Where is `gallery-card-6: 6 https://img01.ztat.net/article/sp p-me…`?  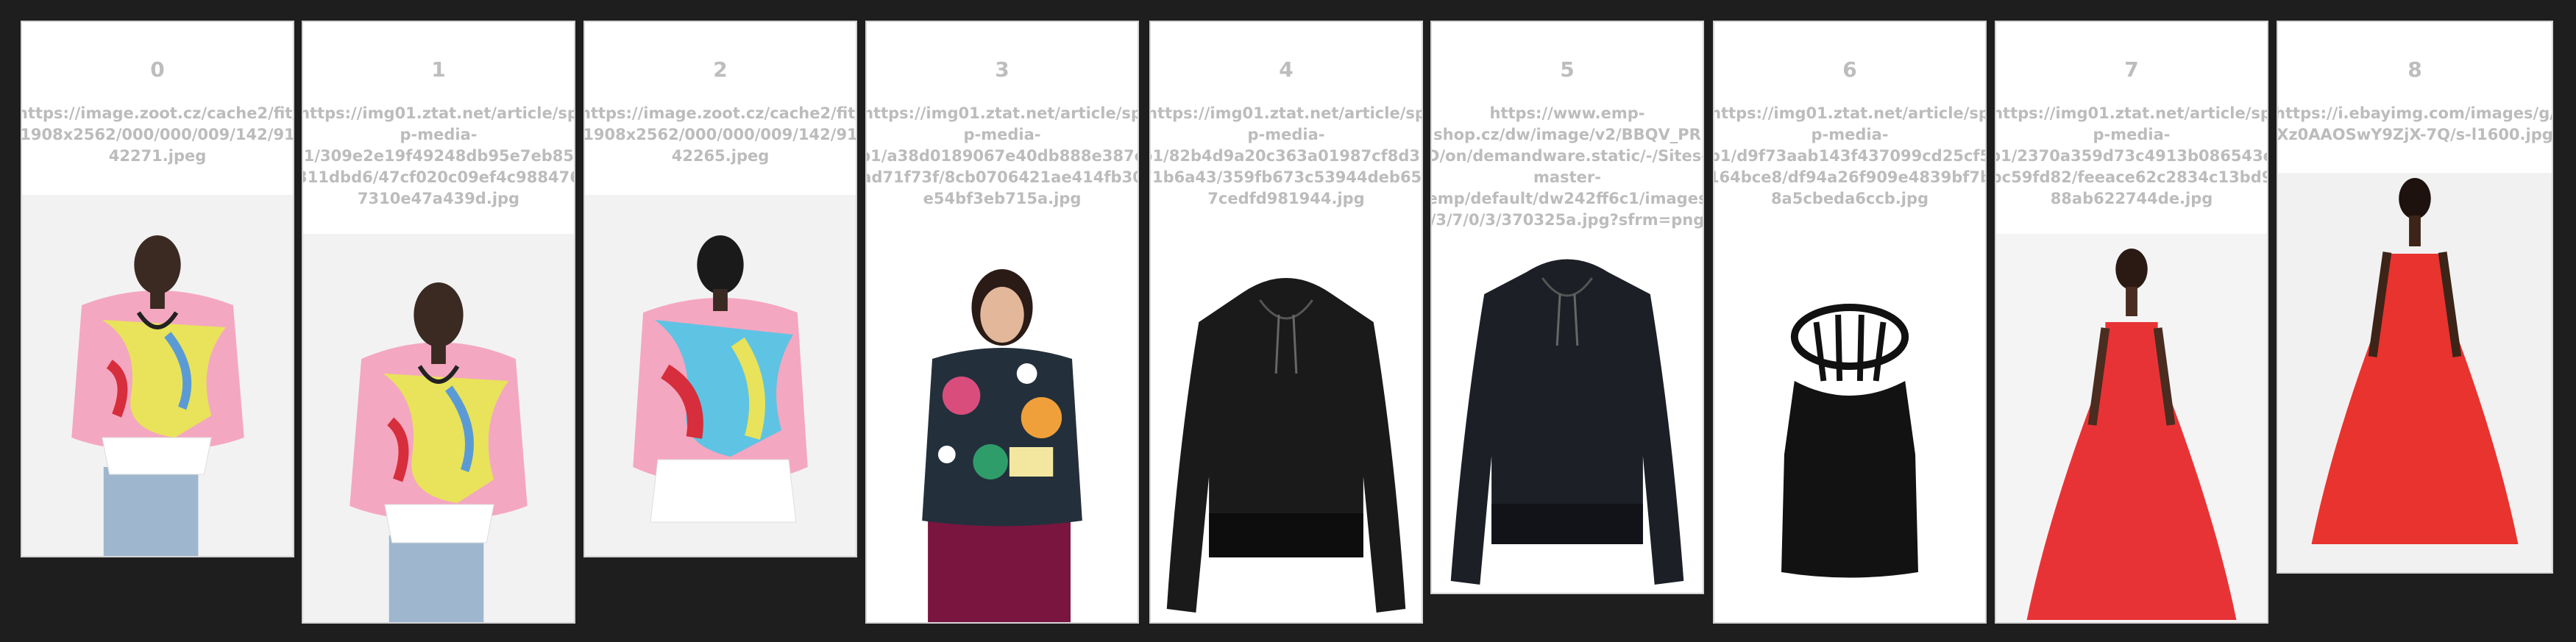 gallery-card-6: 6 https://img01.ztat.net/article/sp p-me… is located at coordinates (1850, 323).